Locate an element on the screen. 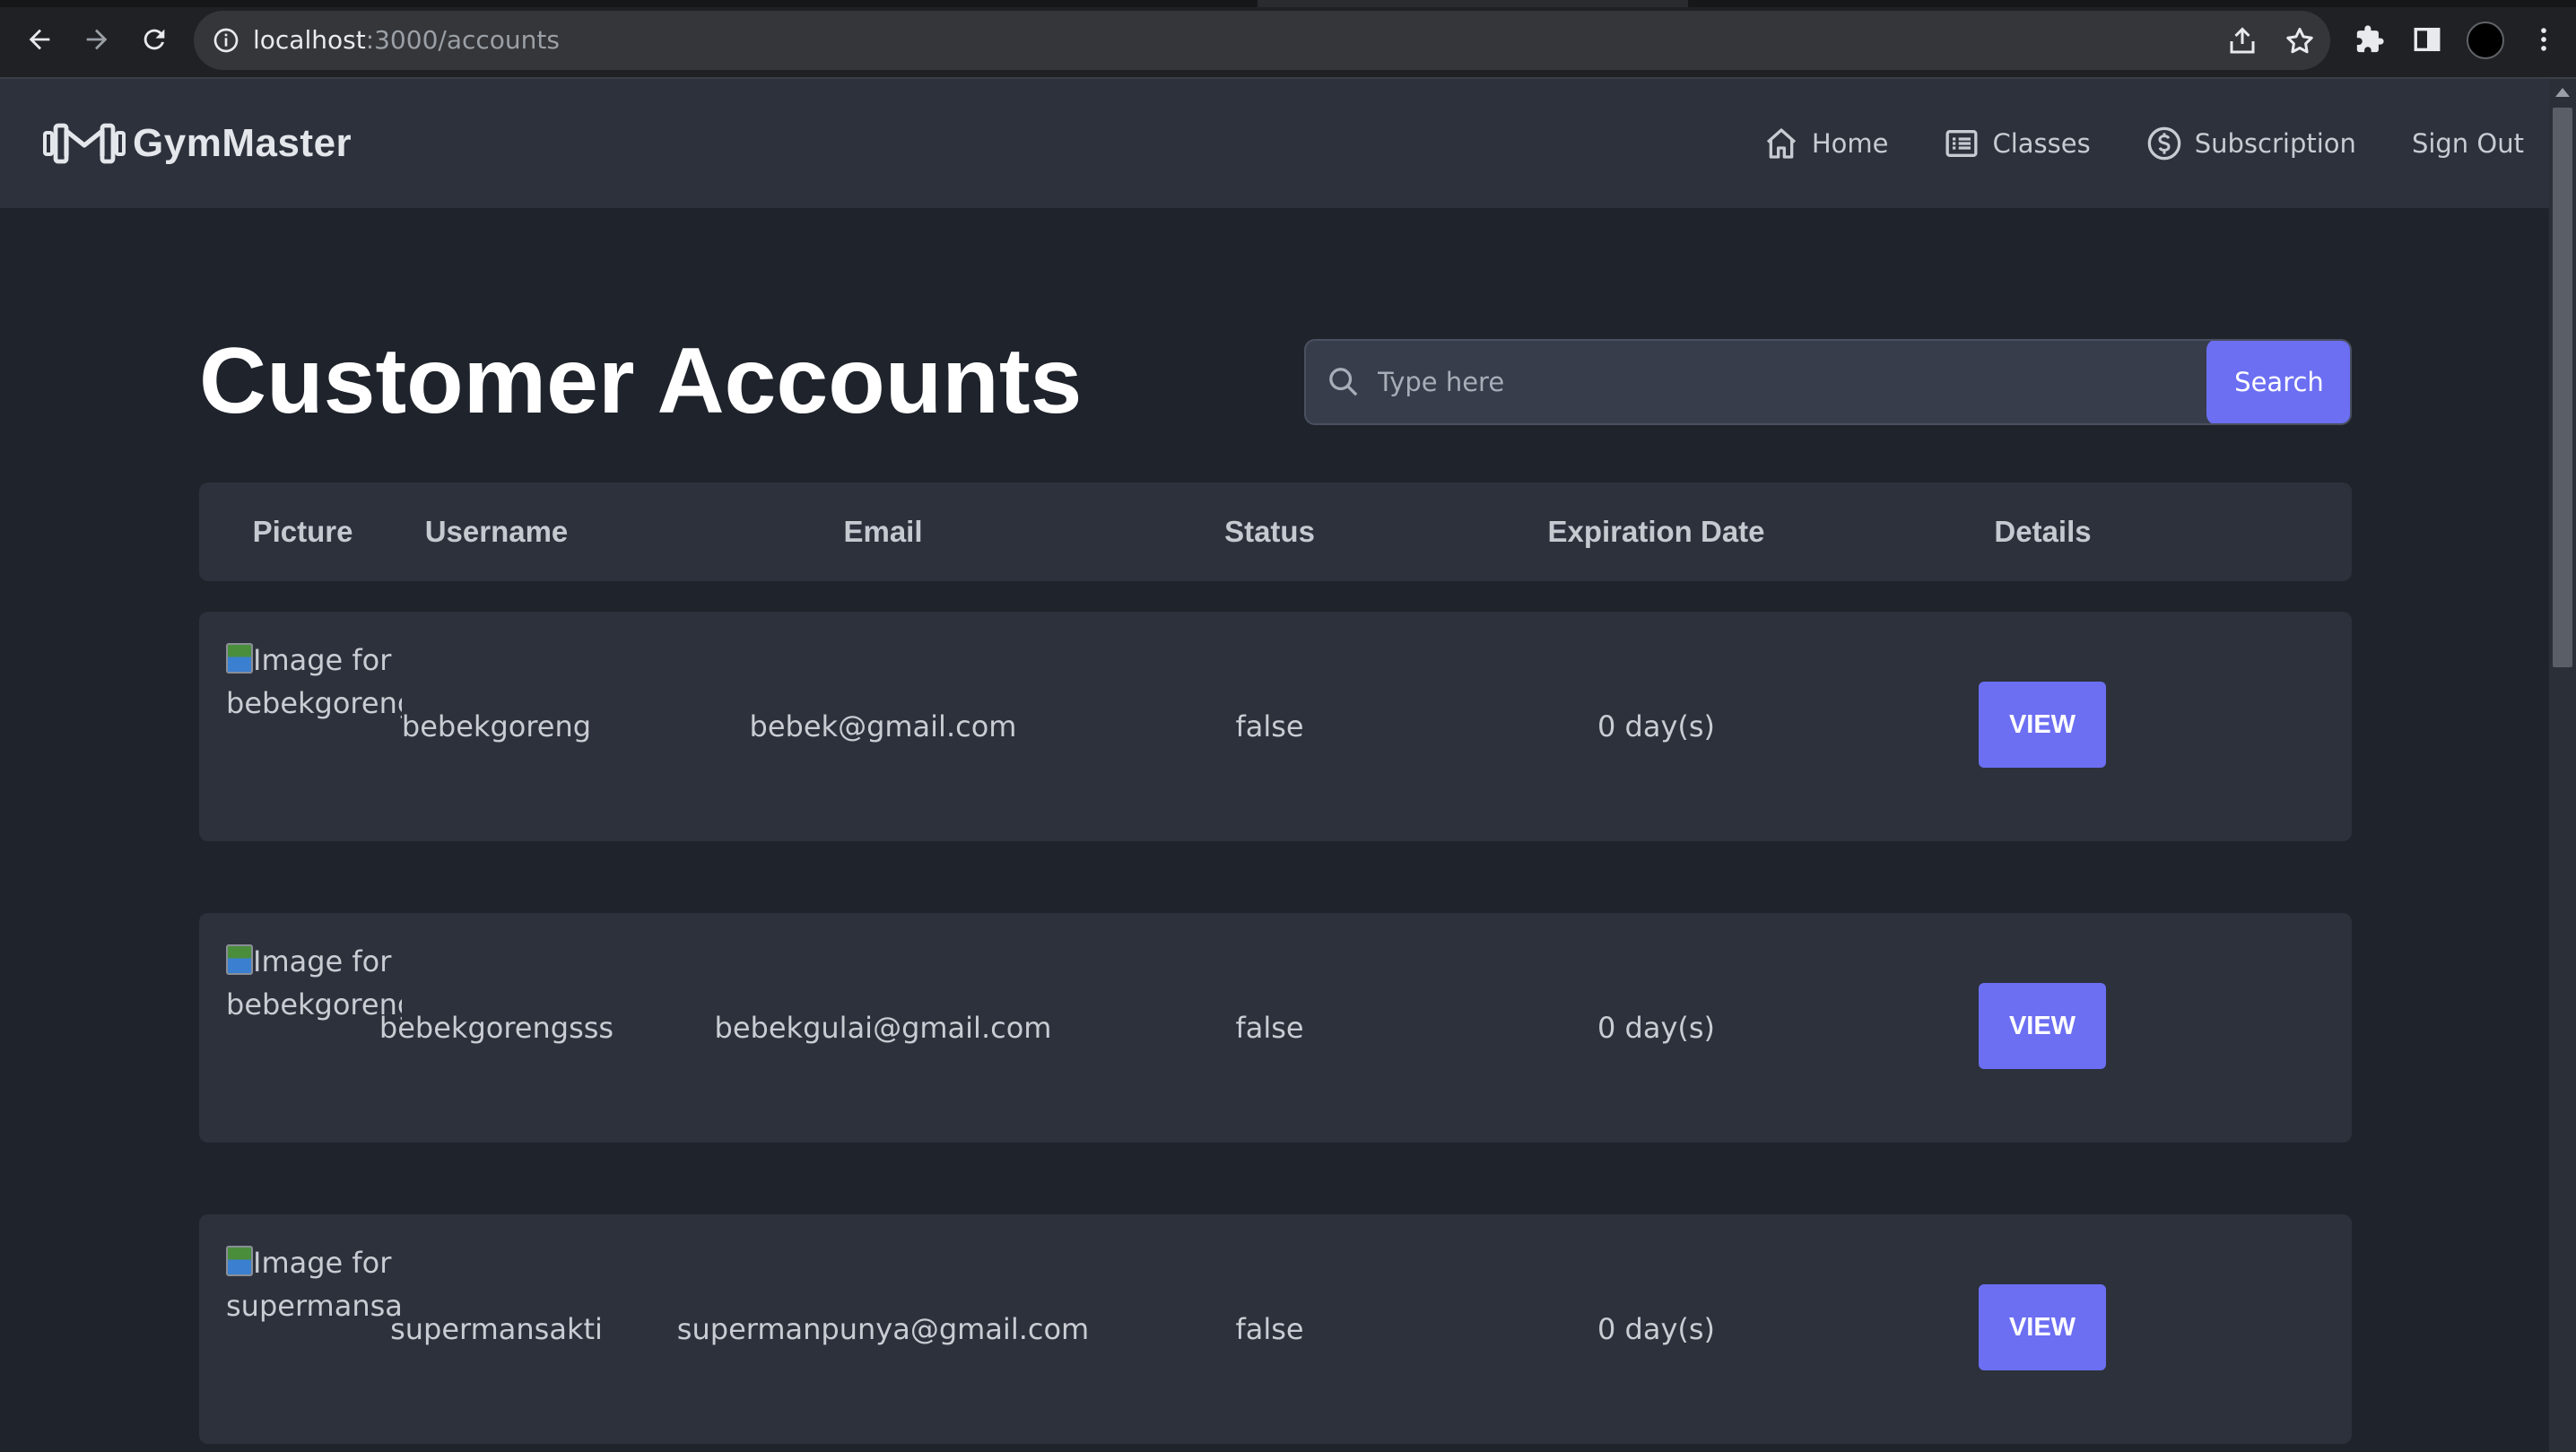  search-input is located at coordinates (1790, 382).